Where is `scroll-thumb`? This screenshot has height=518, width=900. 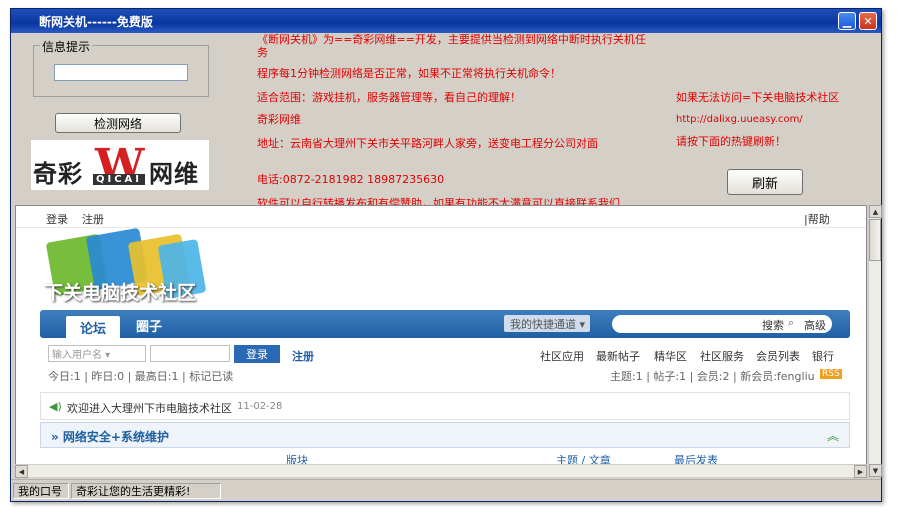 scroll-thumb is located at coordinates (875, 240).